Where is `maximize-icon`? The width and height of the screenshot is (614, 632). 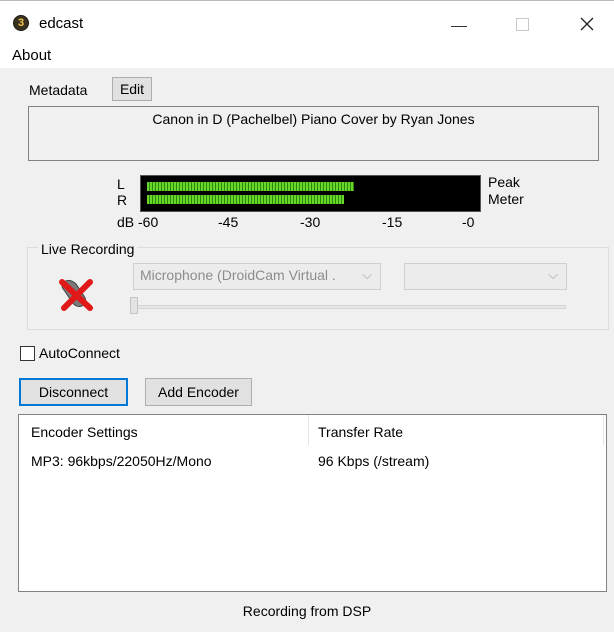 maximize-icon is located at coordinates (522, 24).